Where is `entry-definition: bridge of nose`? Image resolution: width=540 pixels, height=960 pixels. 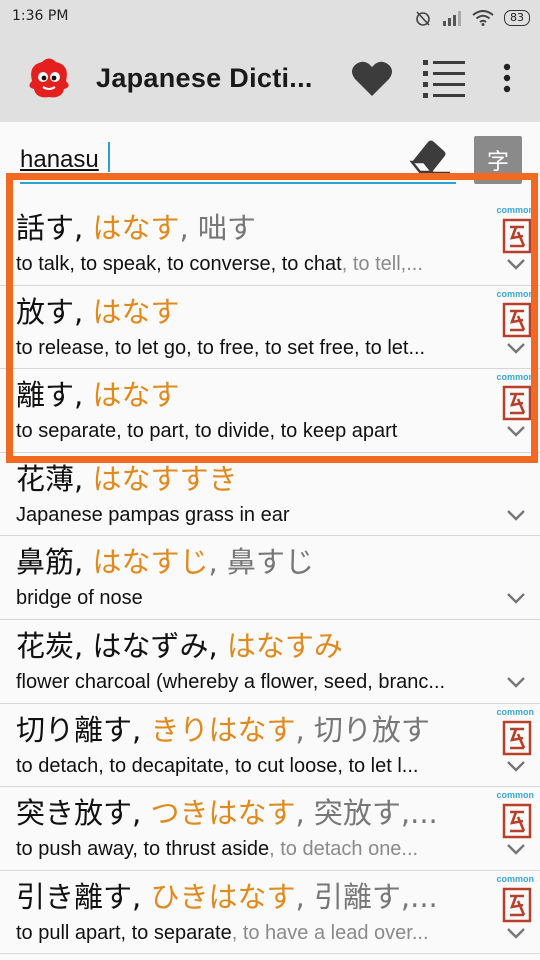
entry-definition: bridge of nose is located at coordinates (254, 598).